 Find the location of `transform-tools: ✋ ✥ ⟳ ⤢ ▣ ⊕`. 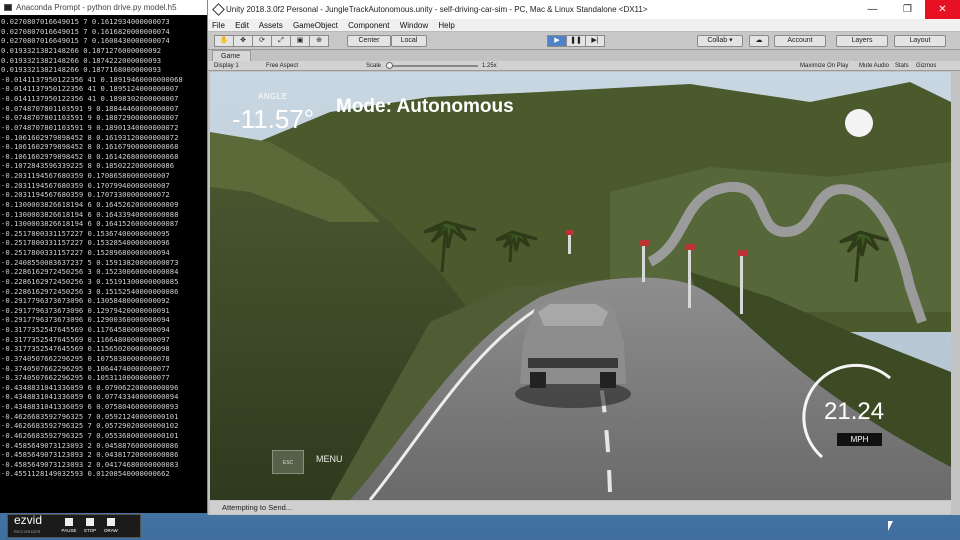

transform-tools: ✋ ✥ ⟳ ⤢ ▣ ⊕ is located at coordinates (271, 41).